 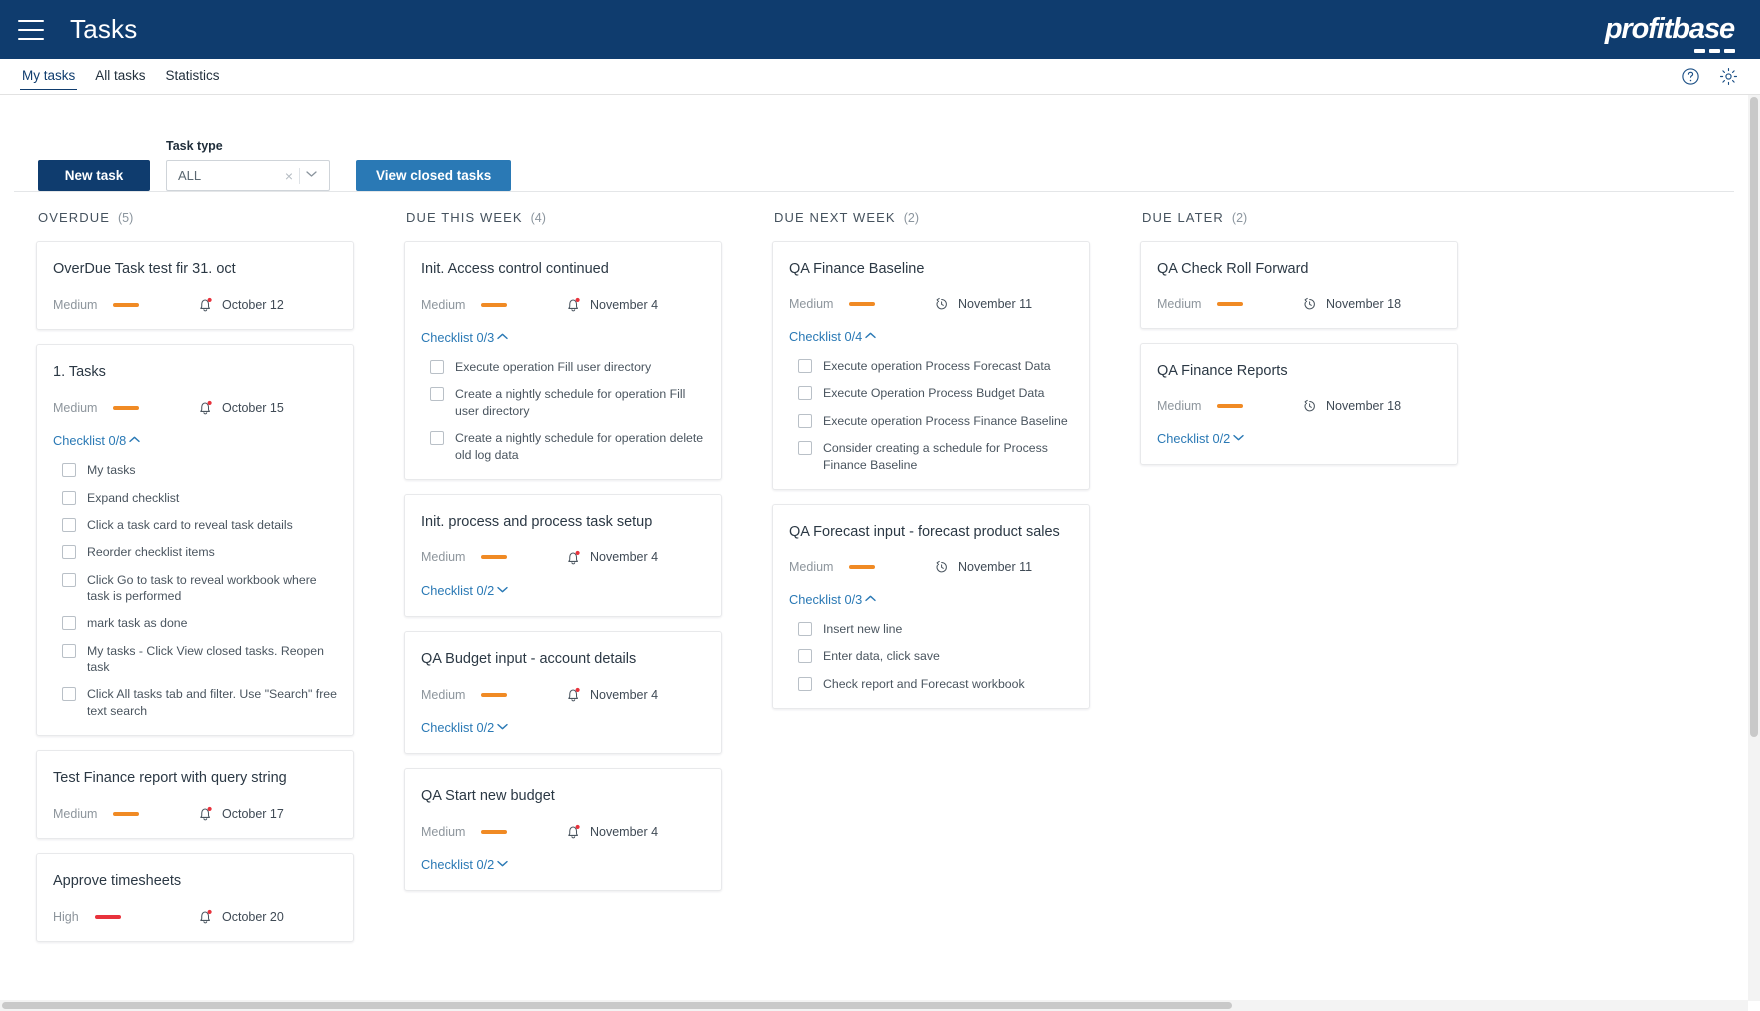 I want to click on task-card: QA Check Roll Forward Medium November 18, so click(x=1299, y=285).